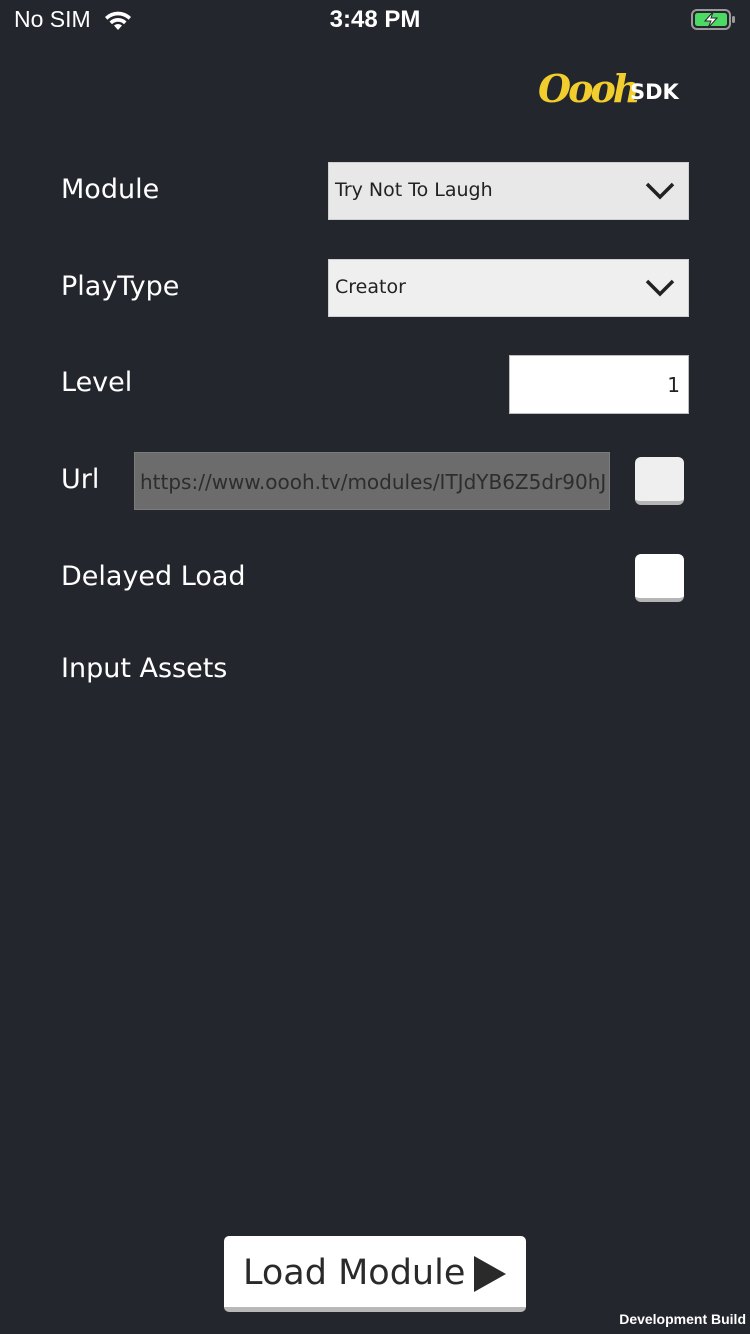 The width and height of the screenshot is (750, 1334). I want to click on level-input: 1, so click(599, 384).